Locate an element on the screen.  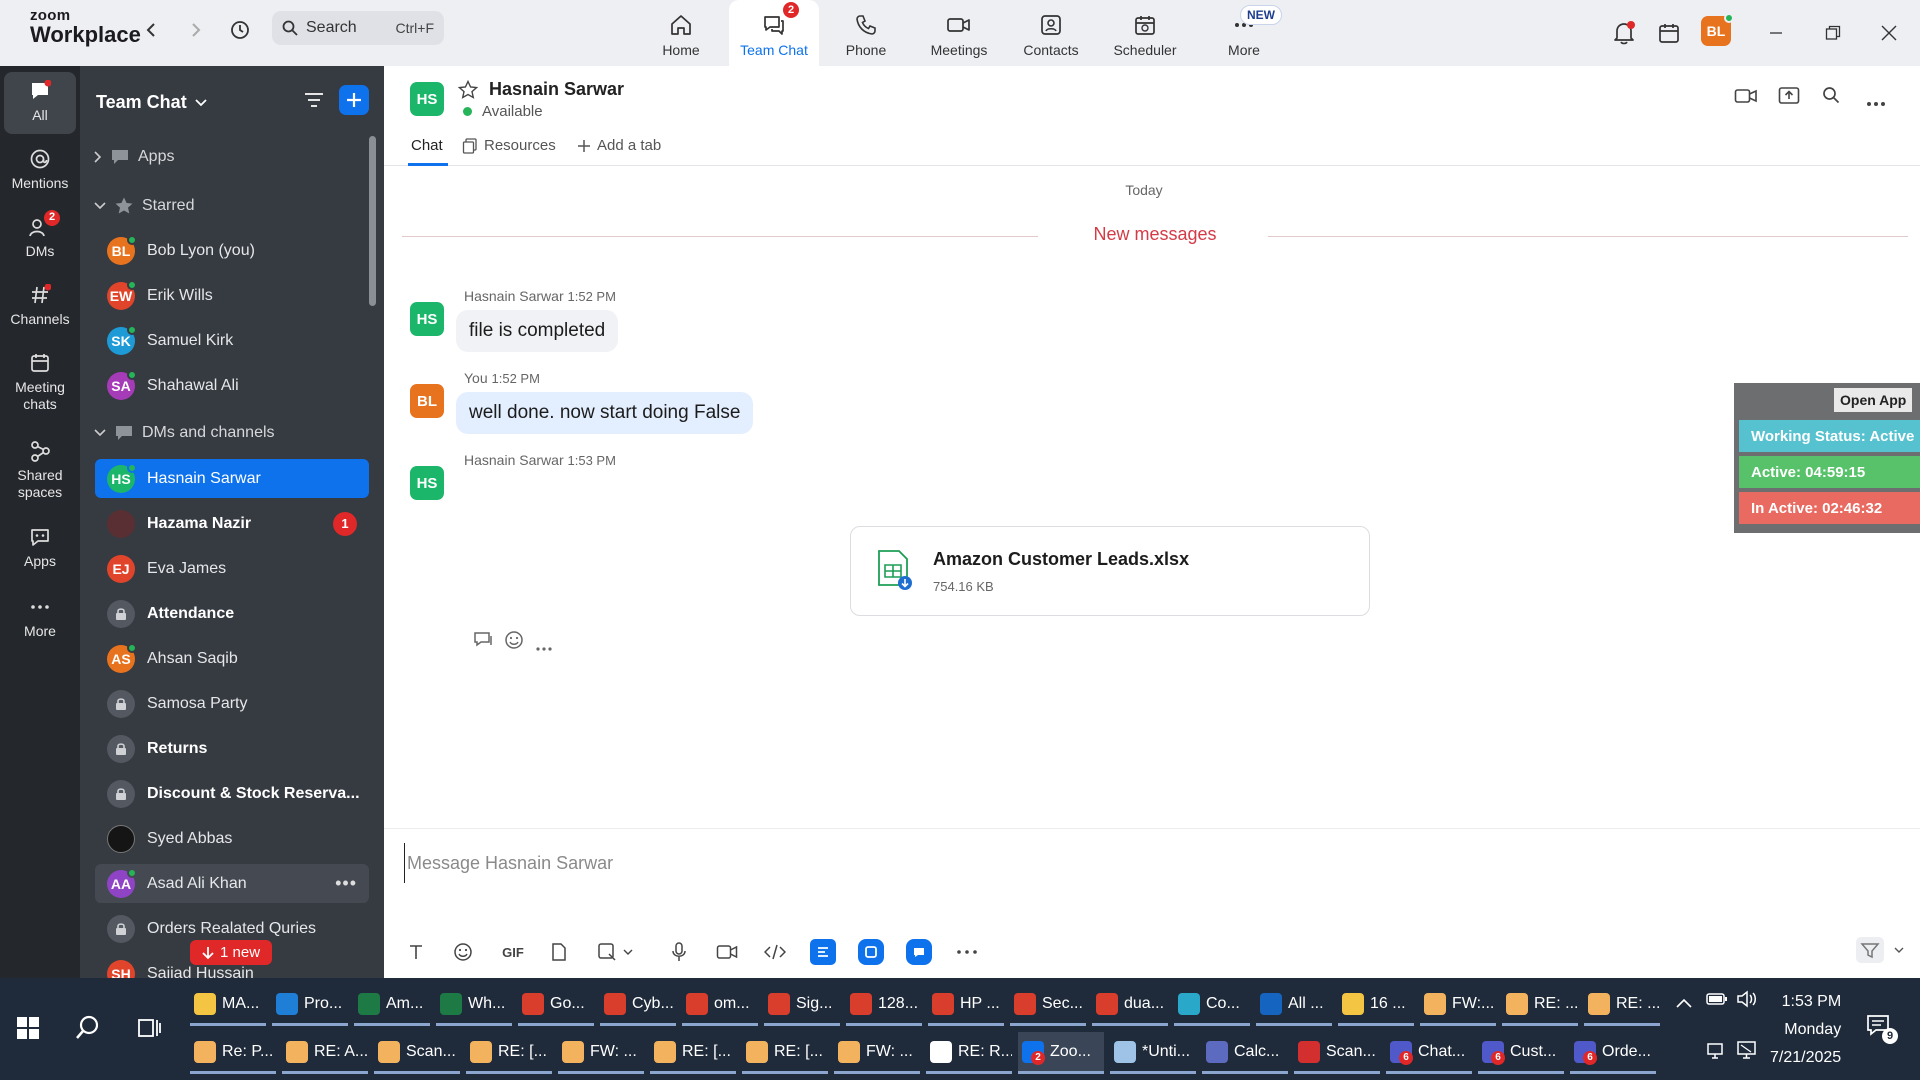
video-call-icon is located at coordinates (1746, 98).